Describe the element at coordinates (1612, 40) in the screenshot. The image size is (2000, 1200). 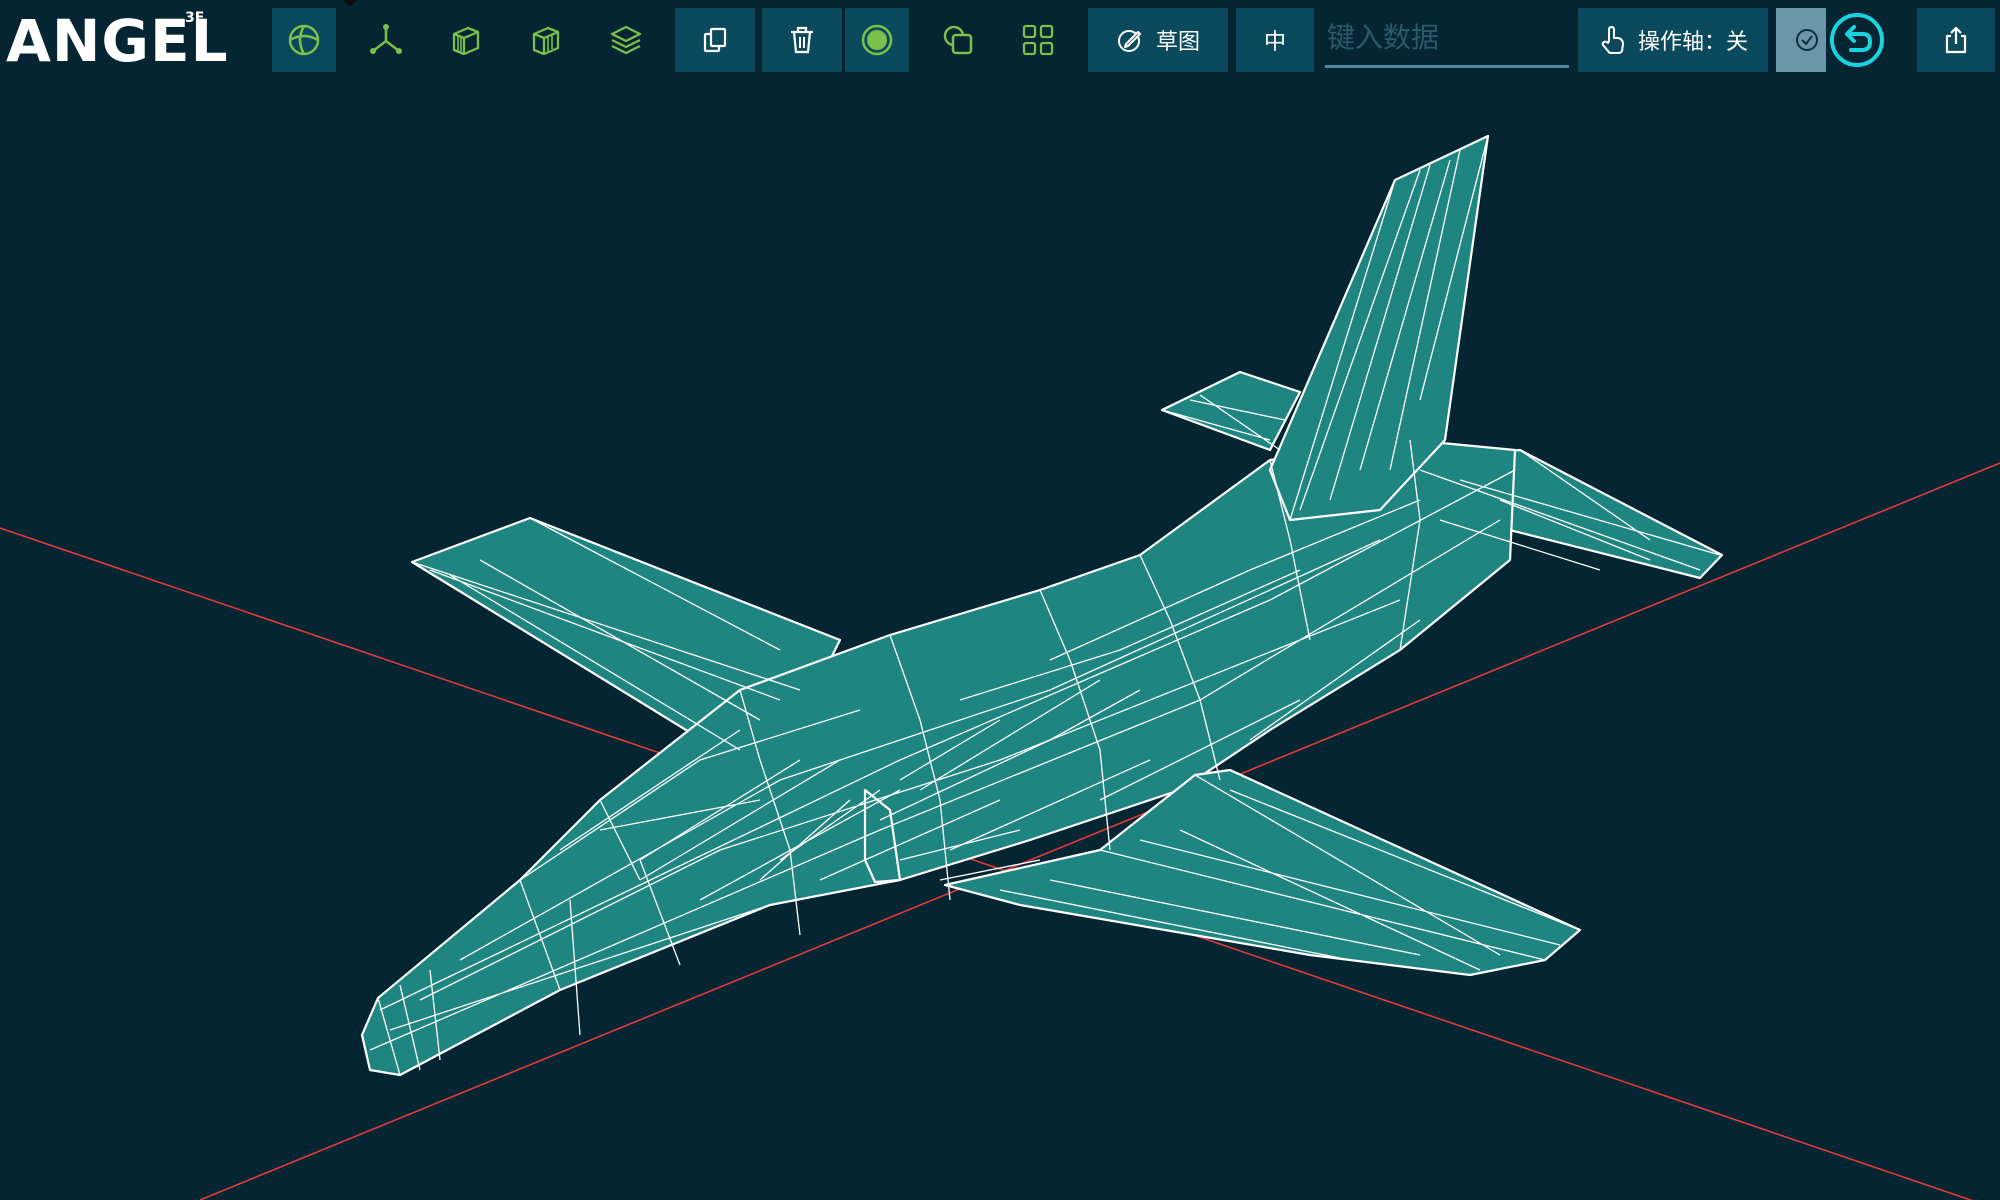
I see `hand-pointer-icon` at that location.